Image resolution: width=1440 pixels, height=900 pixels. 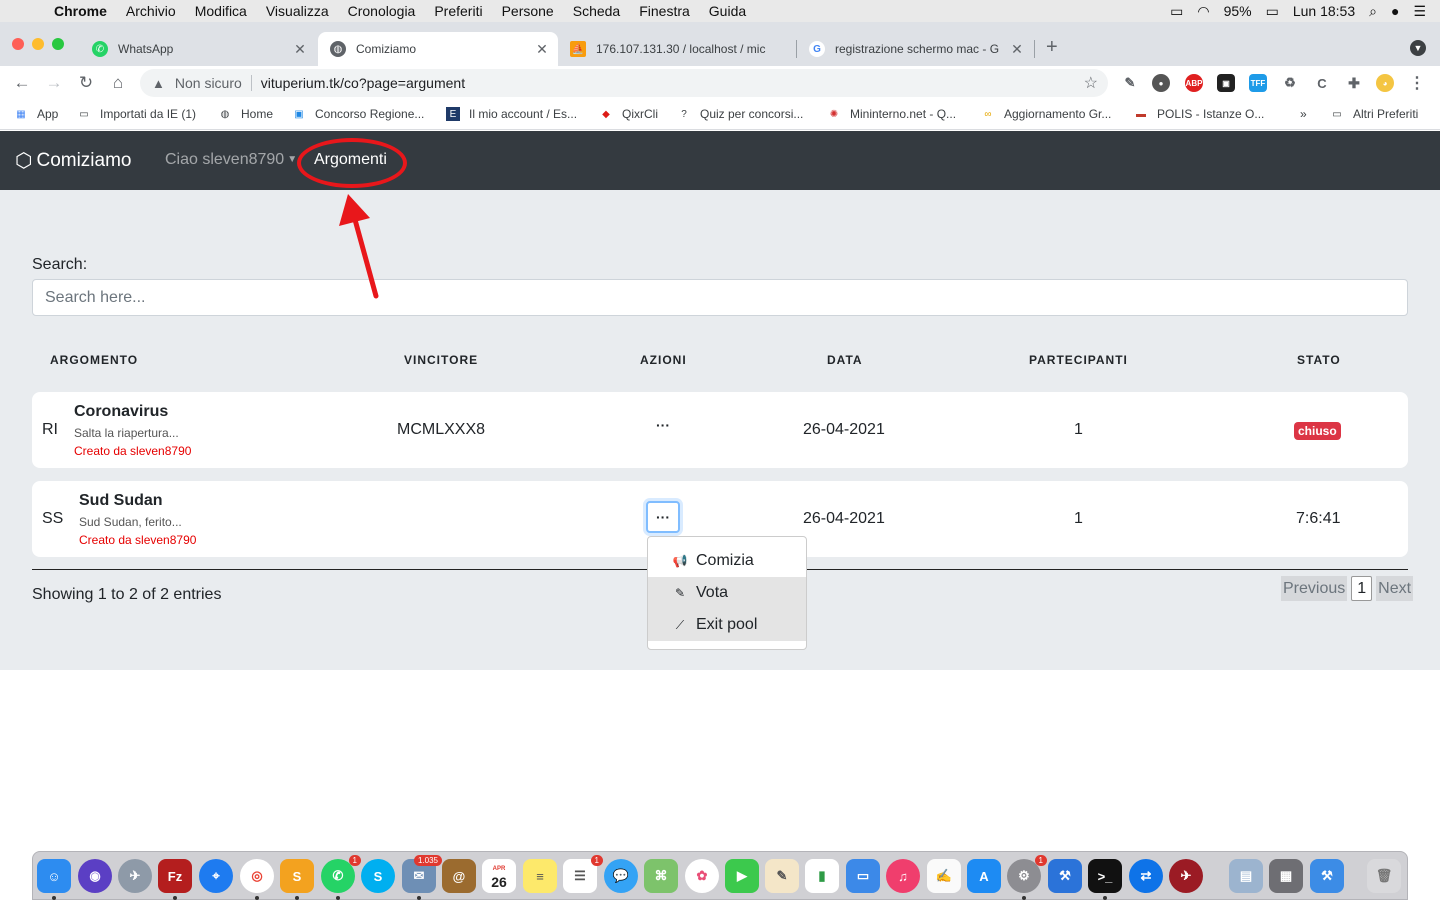 I want to click on new-tab-icon: +, so click(x=1052, y=47).